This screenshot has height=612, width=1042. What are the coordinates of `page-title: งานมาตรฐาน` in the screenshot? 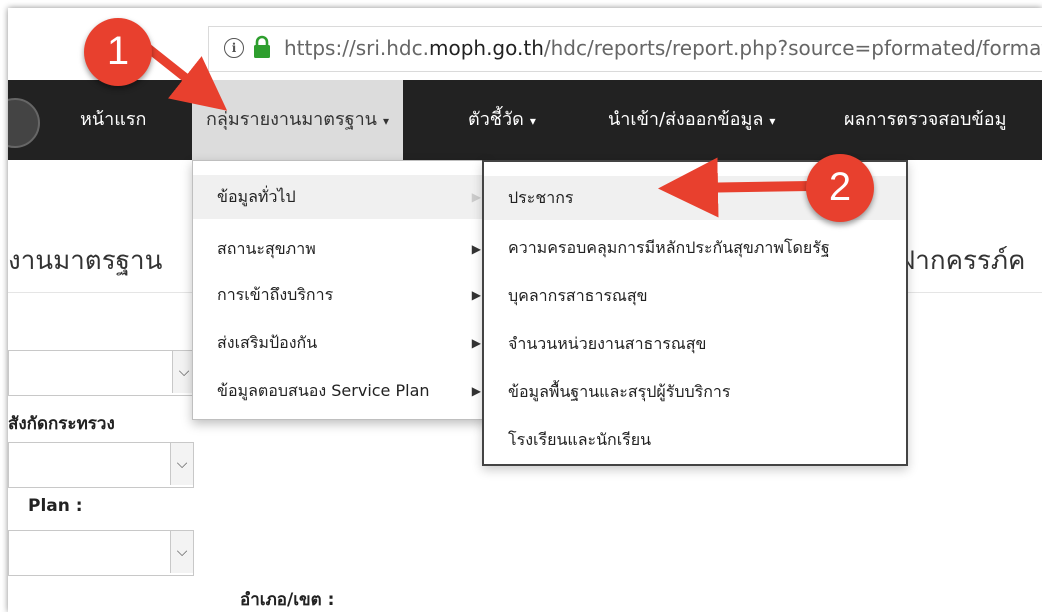 It's located at (85, 261).